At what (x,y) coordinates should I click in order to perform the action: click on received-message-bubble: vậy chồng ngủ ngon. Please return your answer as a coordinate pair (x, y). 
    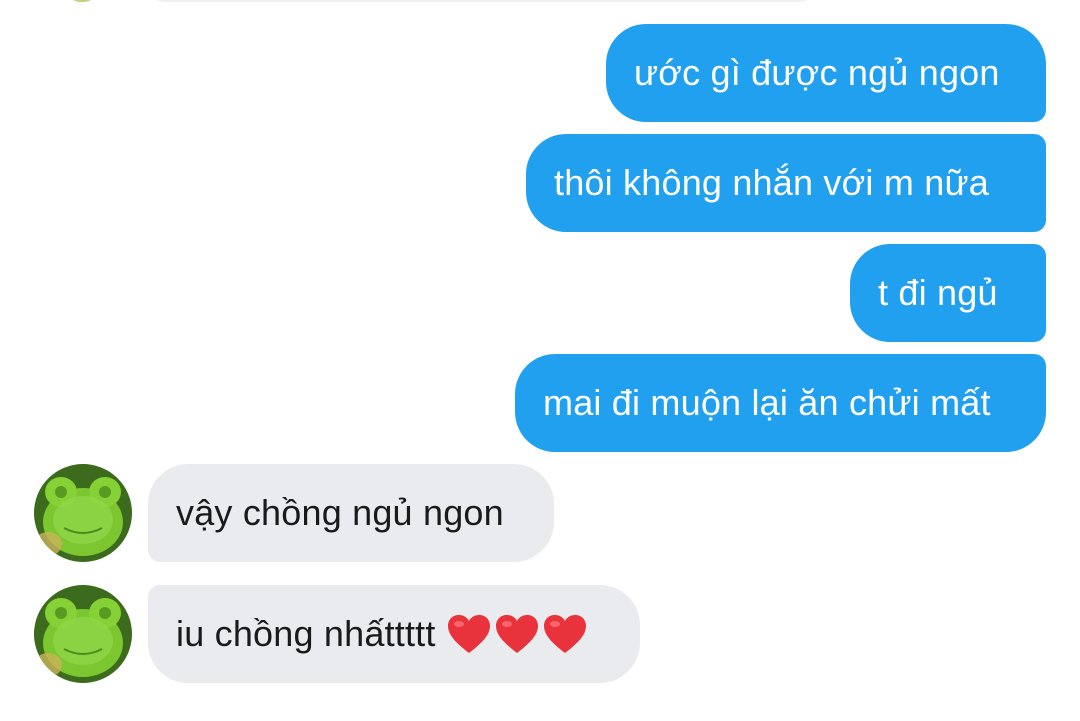
    Looking at the image, I should click on (351, 513).